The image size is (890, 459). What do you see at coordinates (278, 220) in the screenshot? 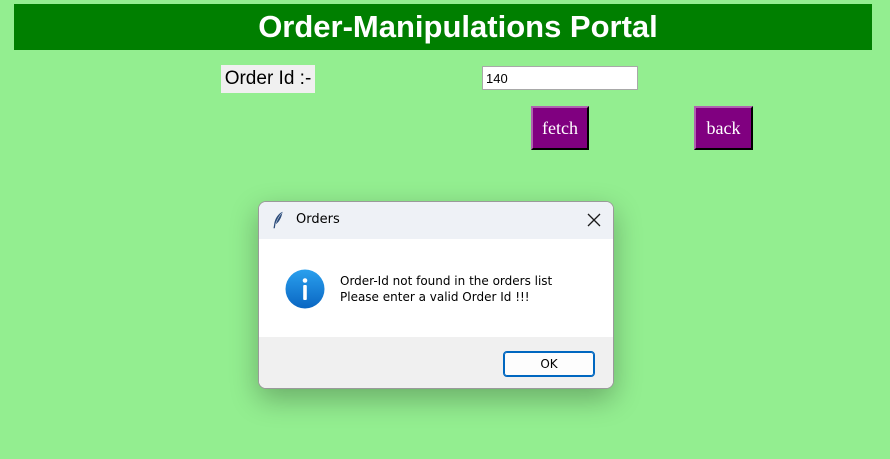
I see `feather-icon` at bounding box center [278, 220].